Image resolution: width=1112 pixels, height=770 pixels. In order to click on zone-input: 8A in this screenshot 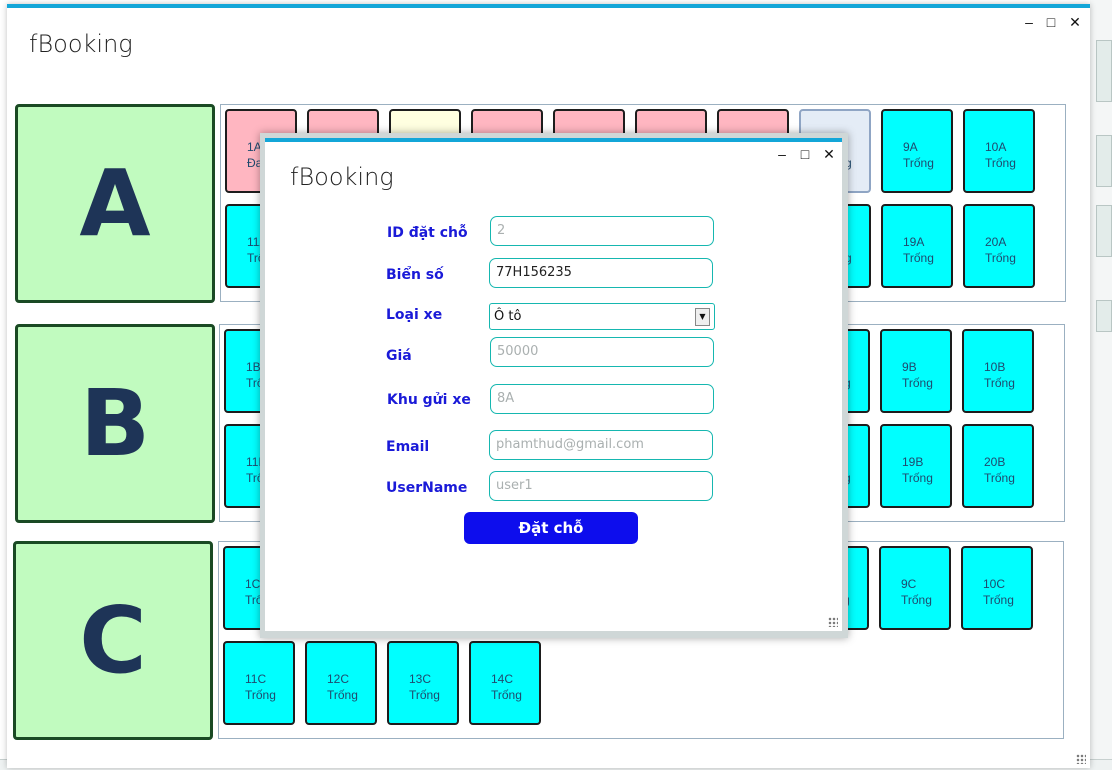, I will do `click(602, 399)`.